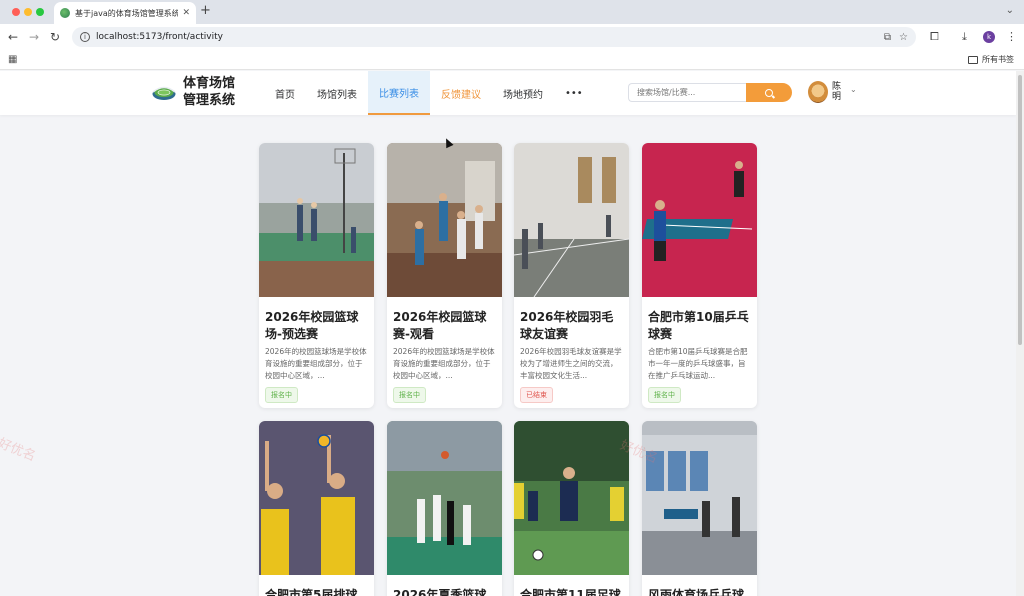  Describe the element at coordinates (164, 93) in the screenshot. I see `stadium-logo-icon` at that location.